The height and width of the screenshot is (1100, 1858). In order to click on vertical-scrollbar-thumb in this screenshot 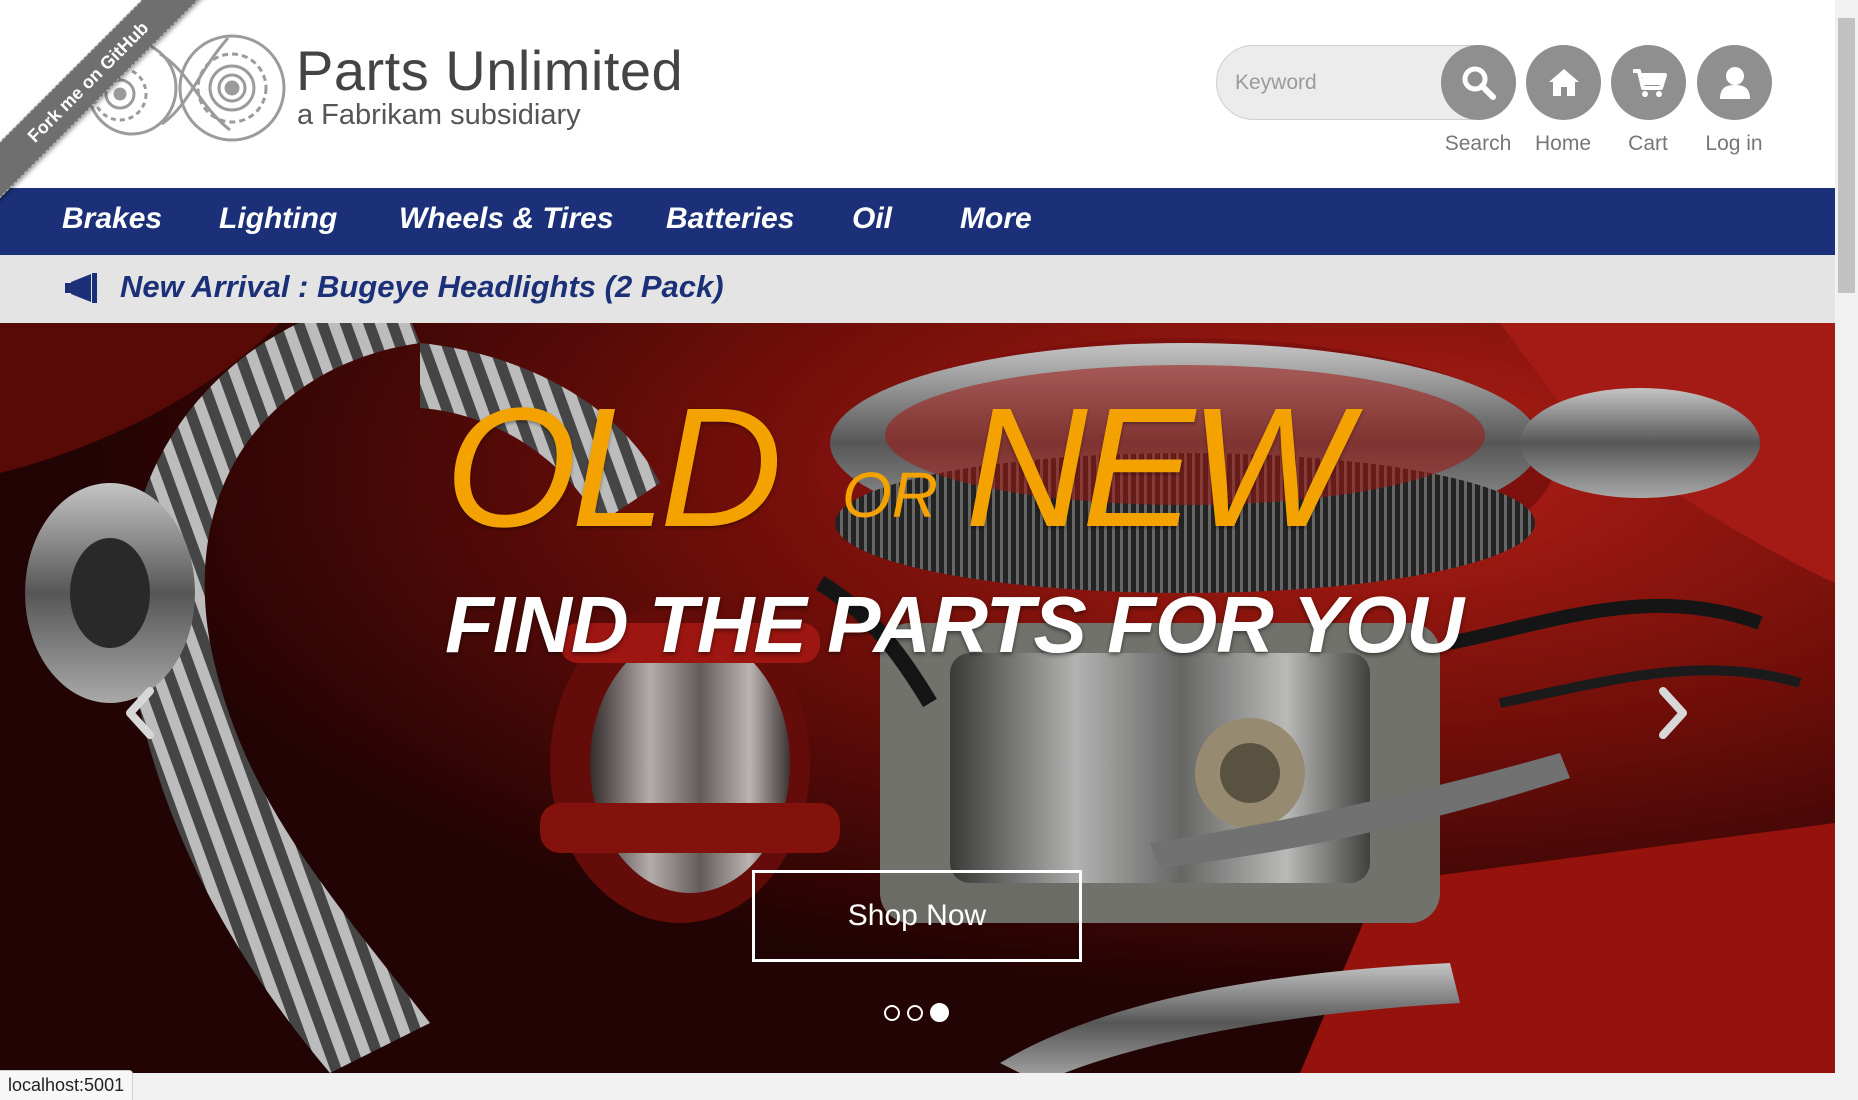, I will do `click(1846, 155)`.